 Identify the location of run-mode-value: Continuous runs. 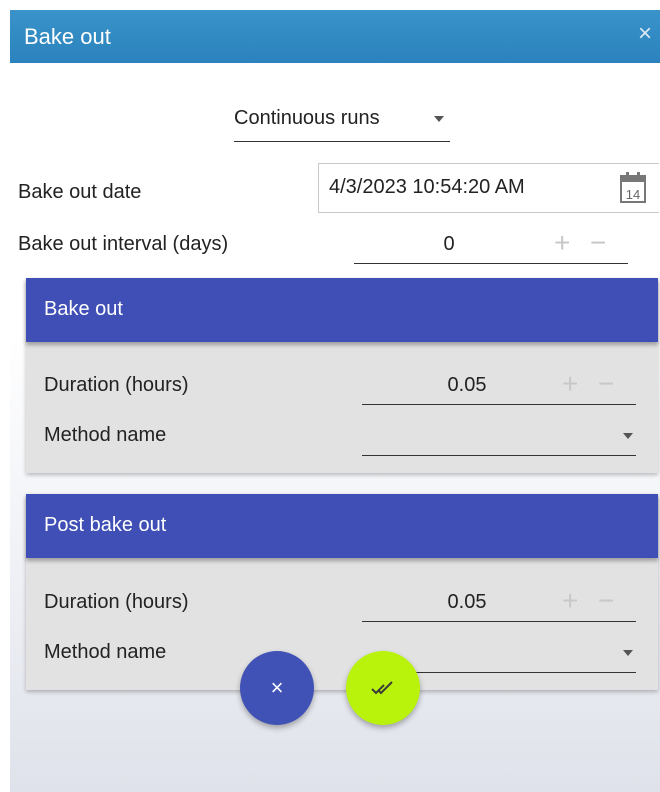
(307, 118).